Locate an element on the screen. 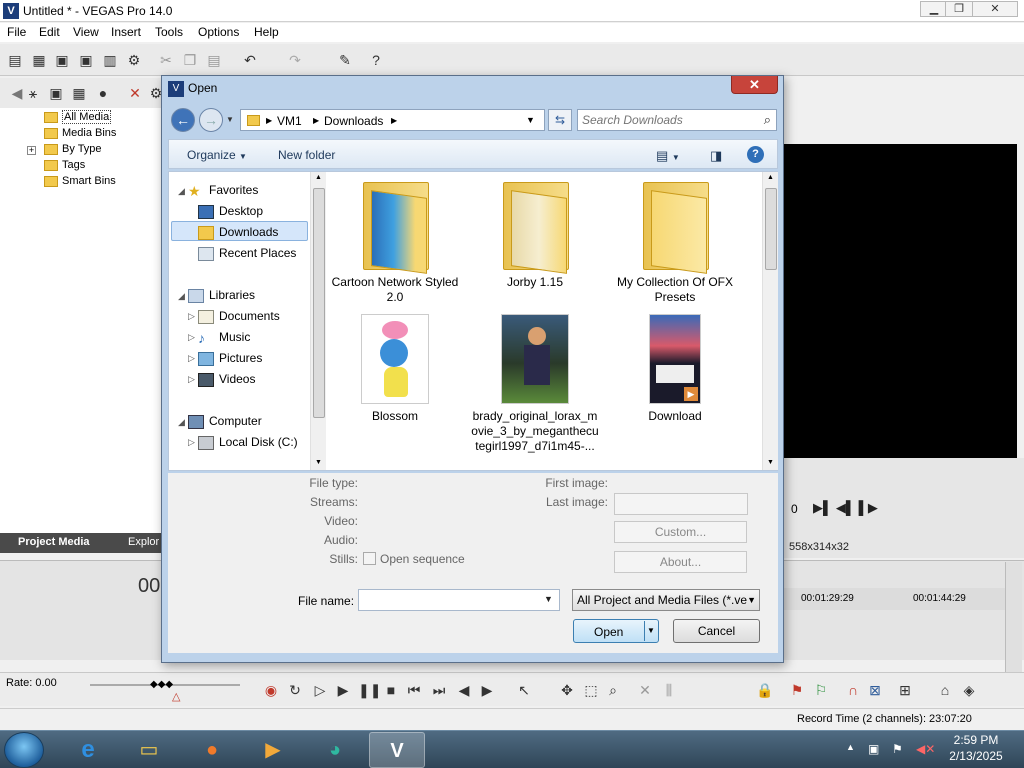  tree-item-by-type: By Type is located at coordinates (73, 149).